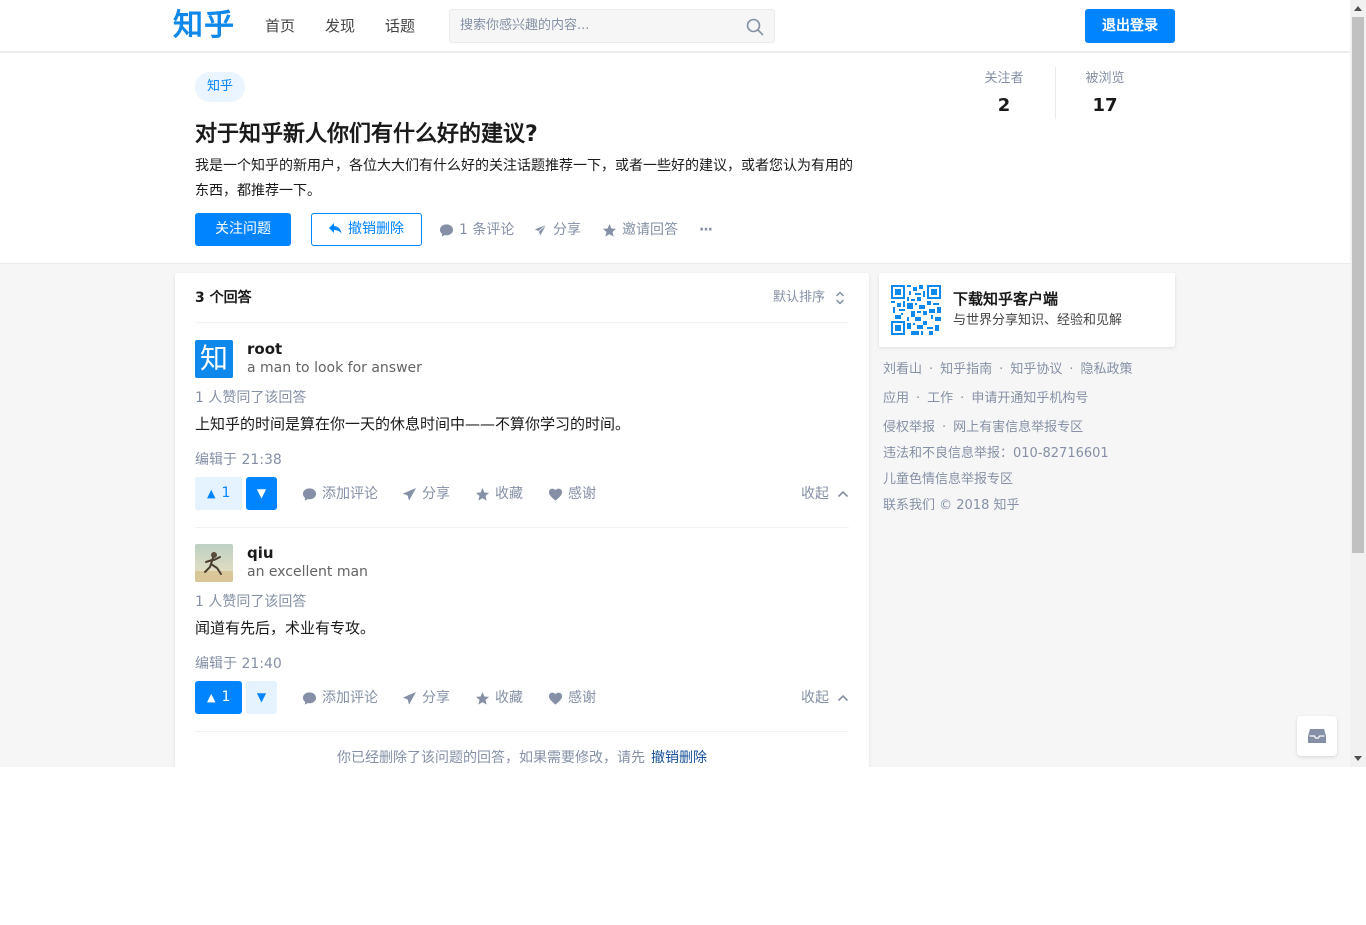  Describe the element at coordinates (1018, 427) in the screenshot. I see `footer-link: 网上有害信息举报专区` at that location.